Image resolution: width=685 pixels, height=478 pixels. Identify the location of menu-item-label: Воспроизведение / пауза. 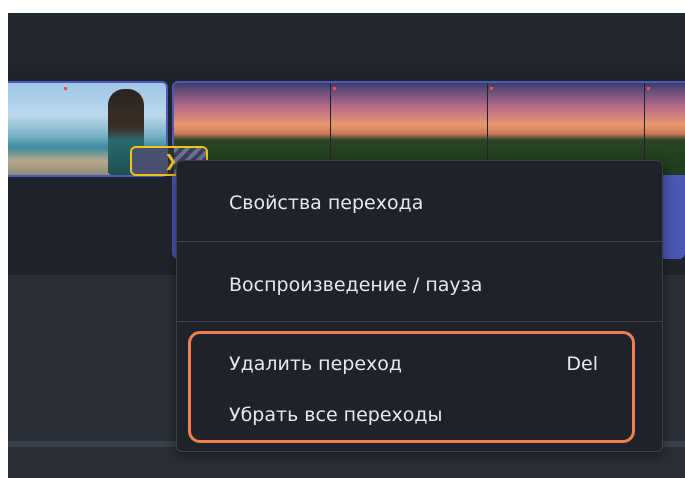
(356, 285).